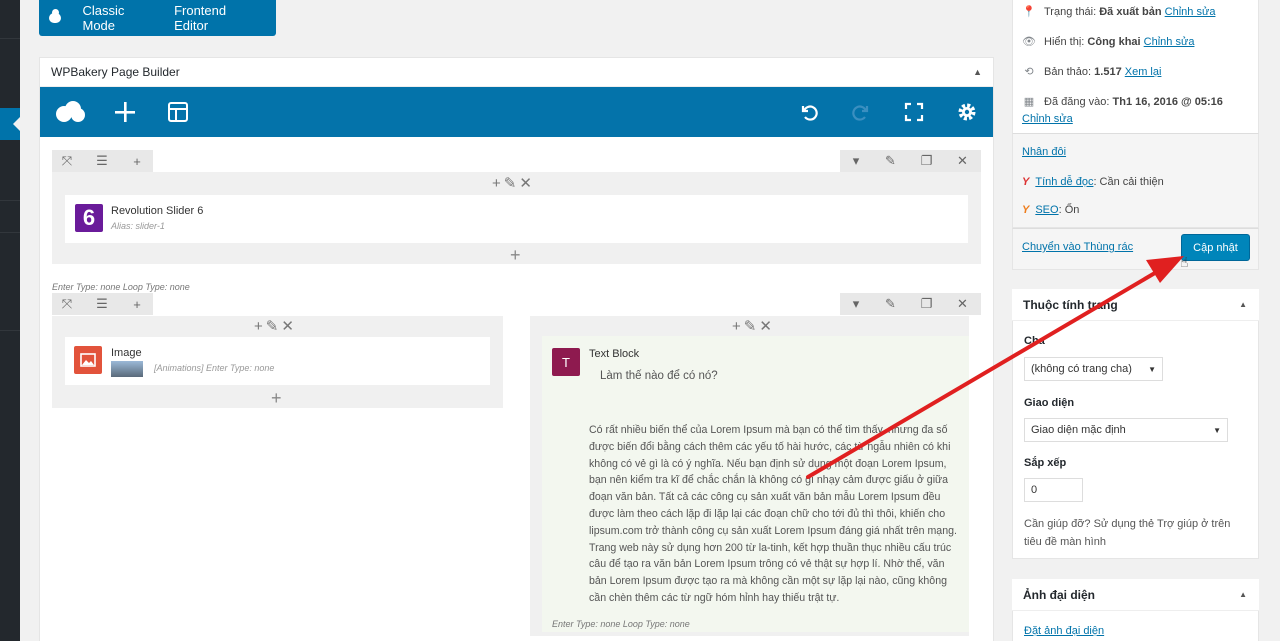 Image resolution: width=1280 pixels, height=641 pixels. Describe the element at coordinates (1135, 305) in the screenshot. I see `page-attributes-header: Thuộc tính trang ▲` at that location.